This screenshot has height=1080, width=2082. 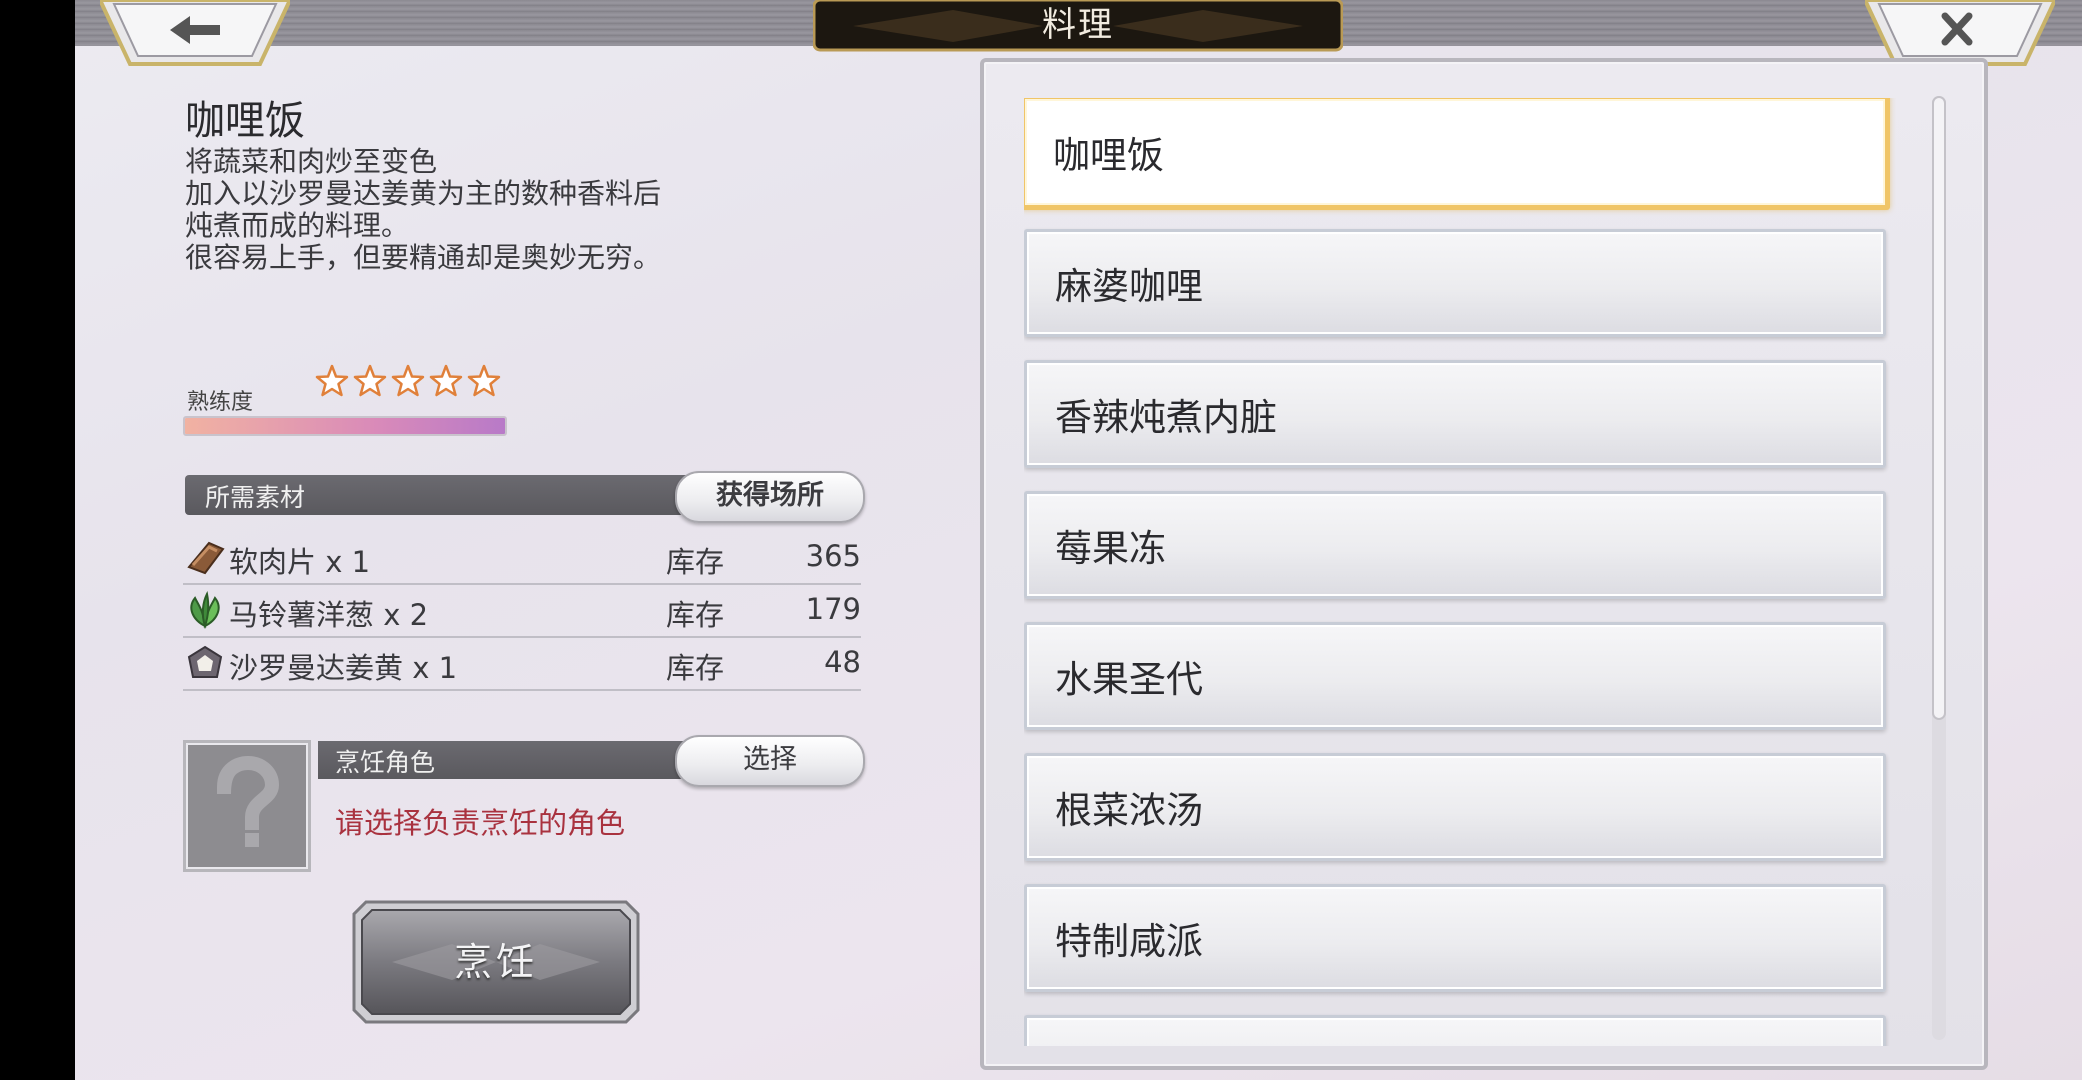 I want to click on recipe-list-item-label: 水果圣代, so click(x=1129, y=679).